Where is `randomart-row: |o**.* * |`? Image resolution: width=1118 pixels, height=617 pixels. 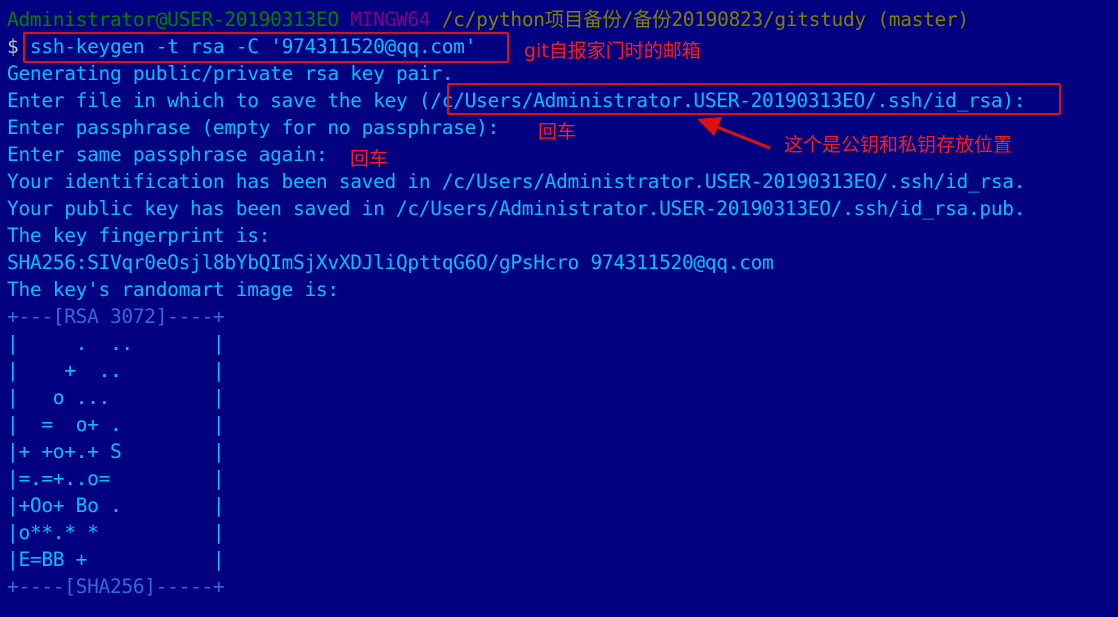
randomart-row: |o**.* * | is located at coordinates (116, 532).